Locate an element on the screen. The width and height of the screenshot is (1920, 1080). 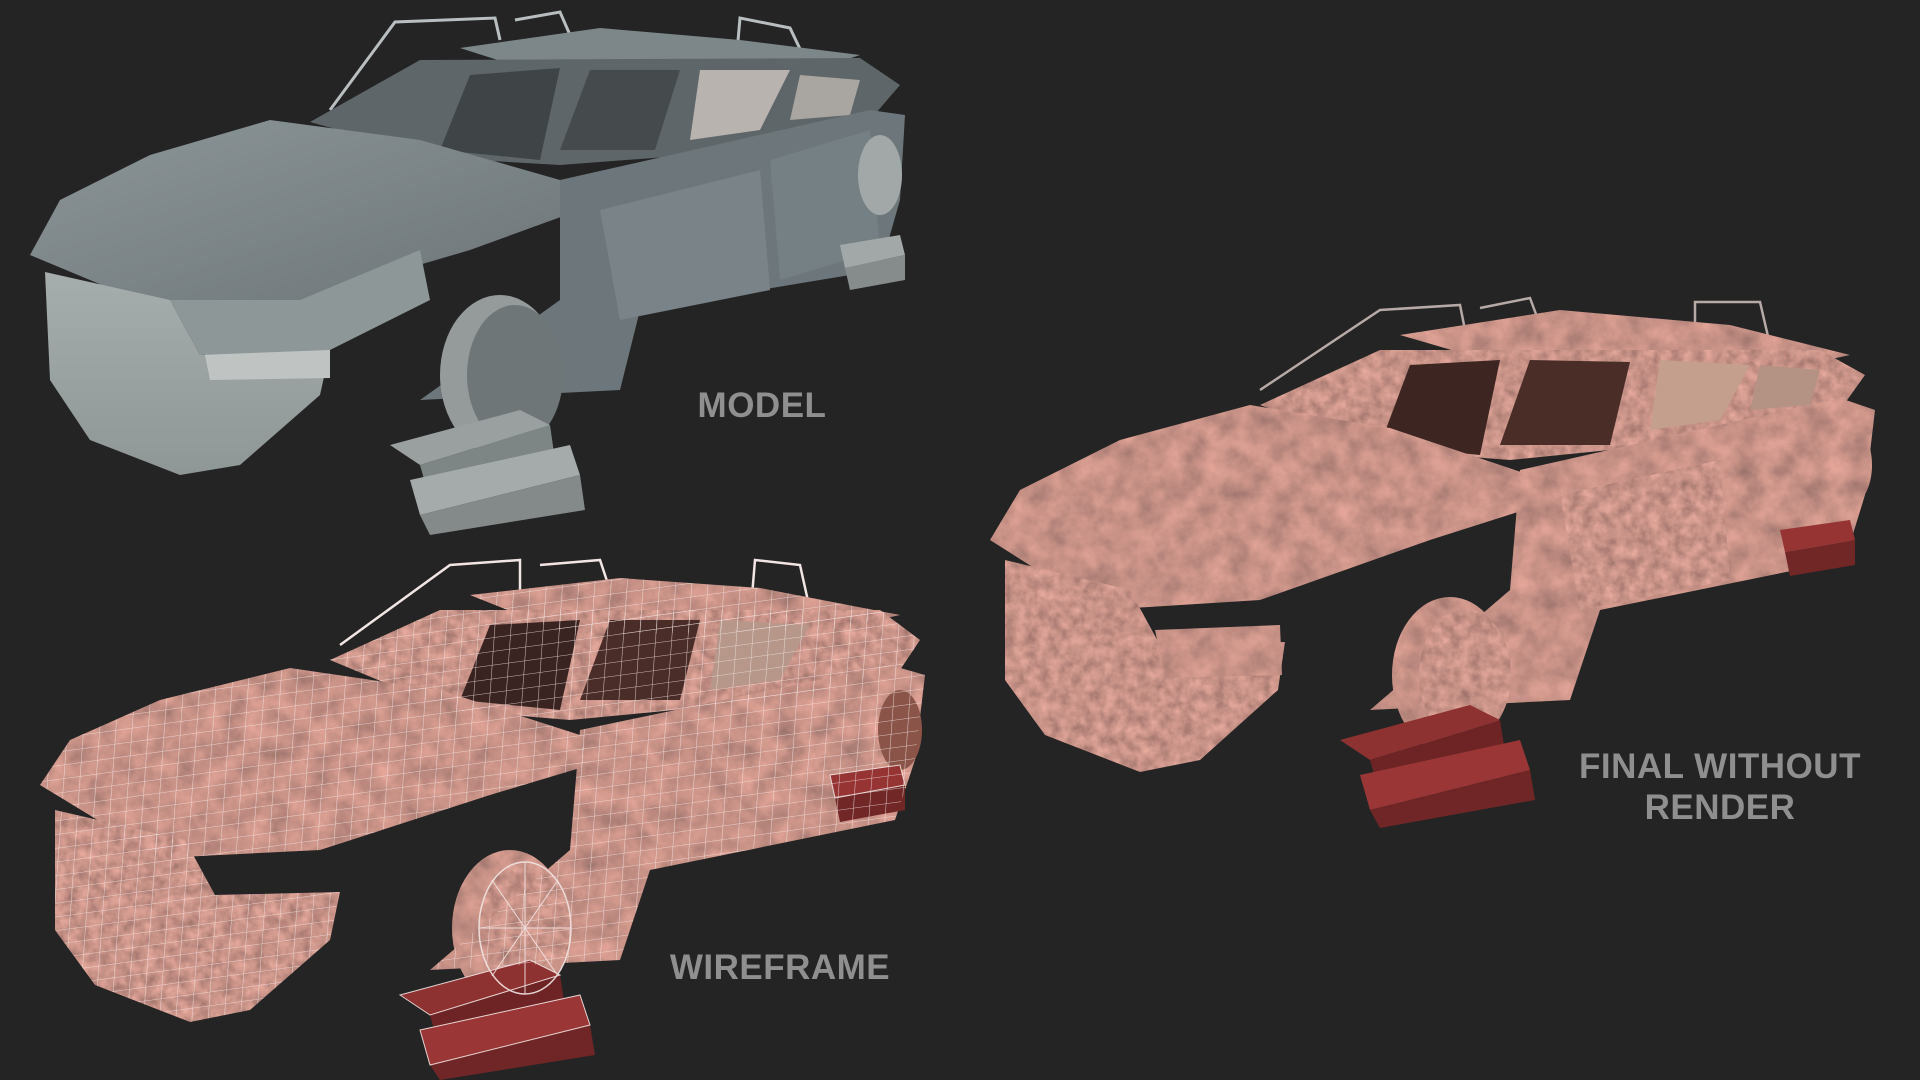
model-label: MODEL is located at coordinates (762, 405).